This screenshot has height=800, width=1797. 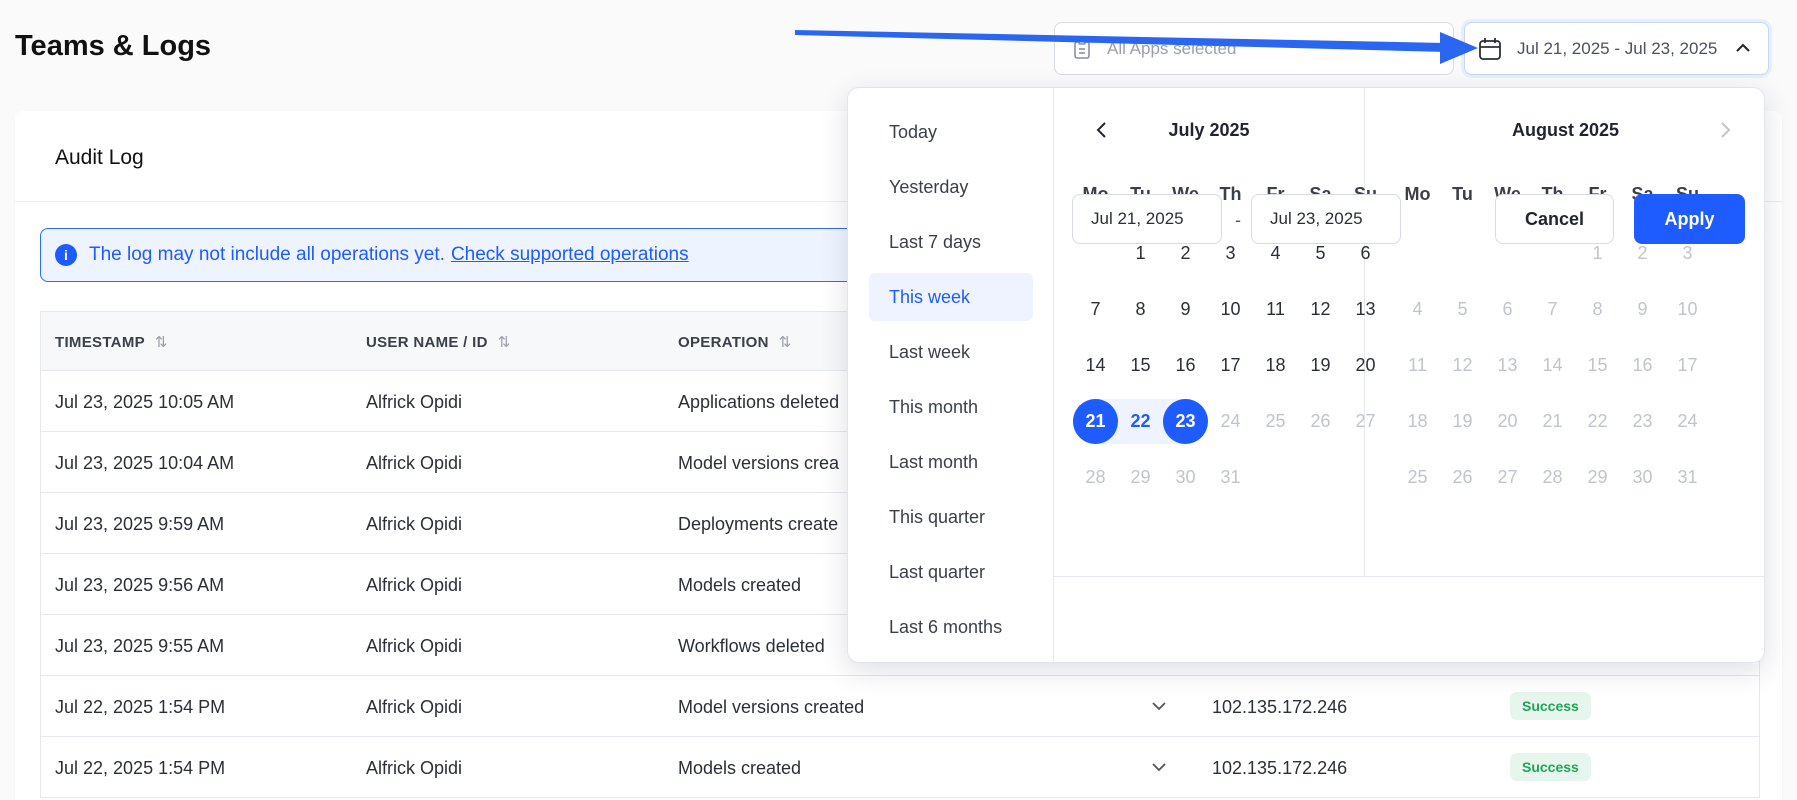 I want to click on column-header-operation: OPERATION ⇅, so click(x=735, y=342).